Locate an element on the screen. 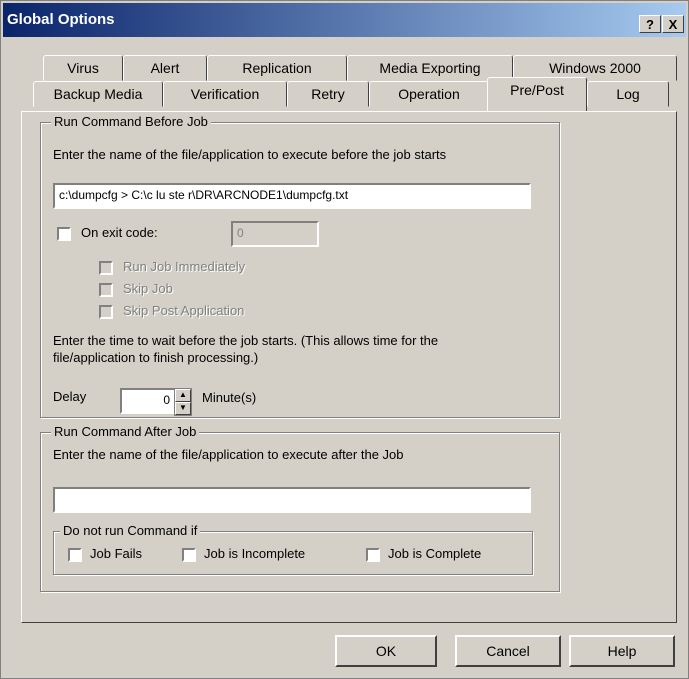 This screenshot has width=689, height=679. run-after-legend: Run Command After Job is located at coordinates (125, 431).